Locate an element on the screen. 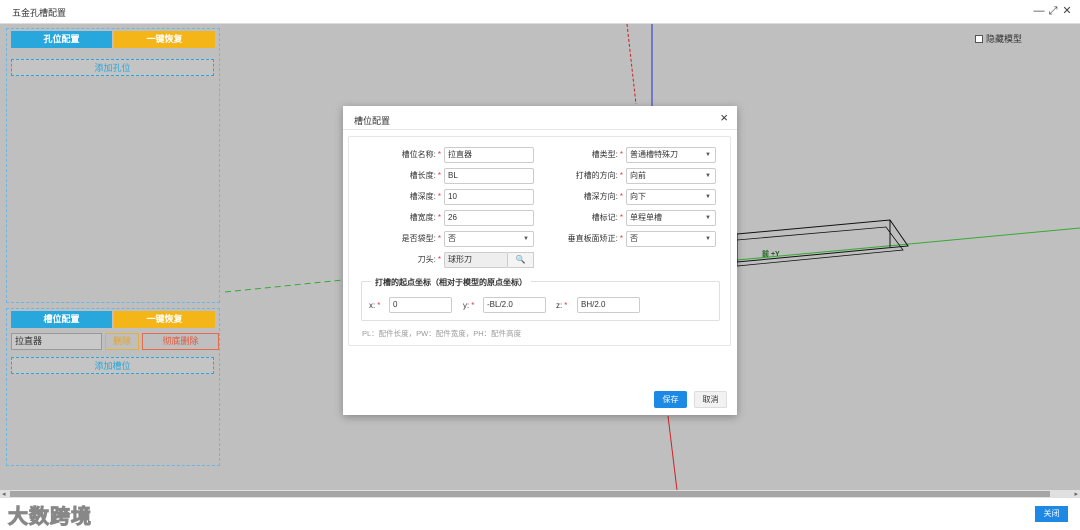 This screenshot has width=1080, height=530. slot-type-label: 槽类型: * is located at coordinates (607, 154).